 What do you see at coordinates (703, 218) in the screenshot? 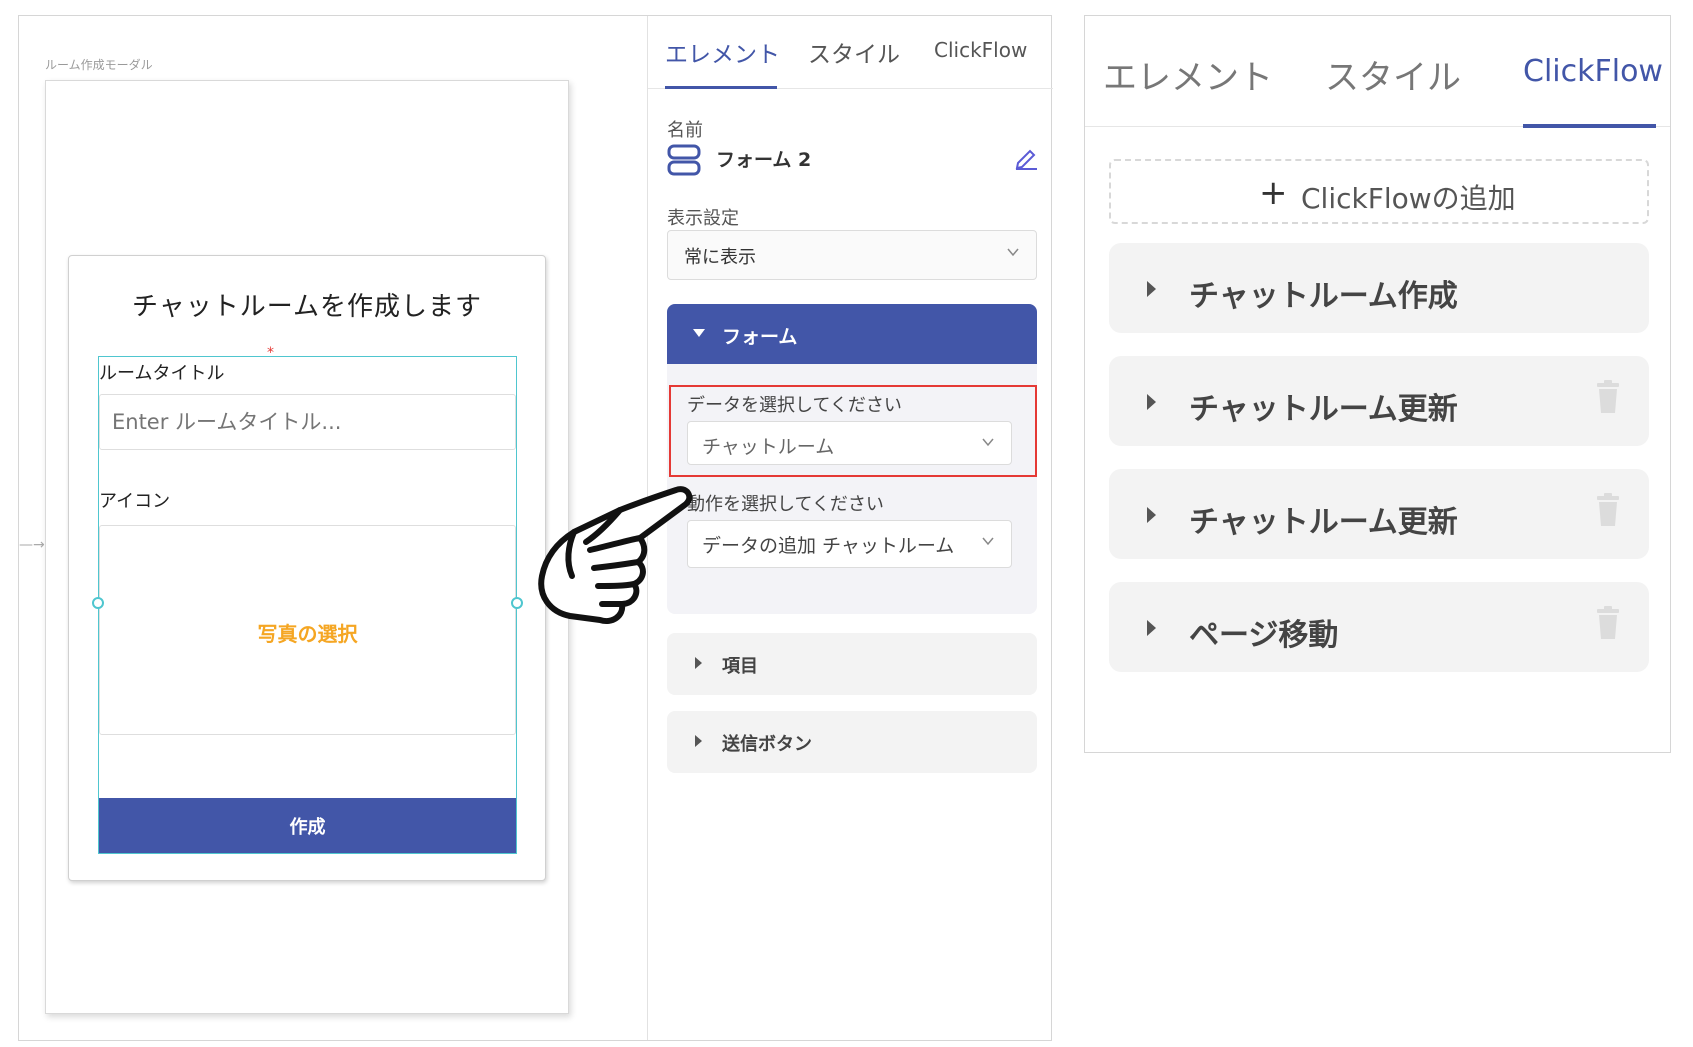
I see `display-setting-label: 表示設定` at bounding box center [703, 218].